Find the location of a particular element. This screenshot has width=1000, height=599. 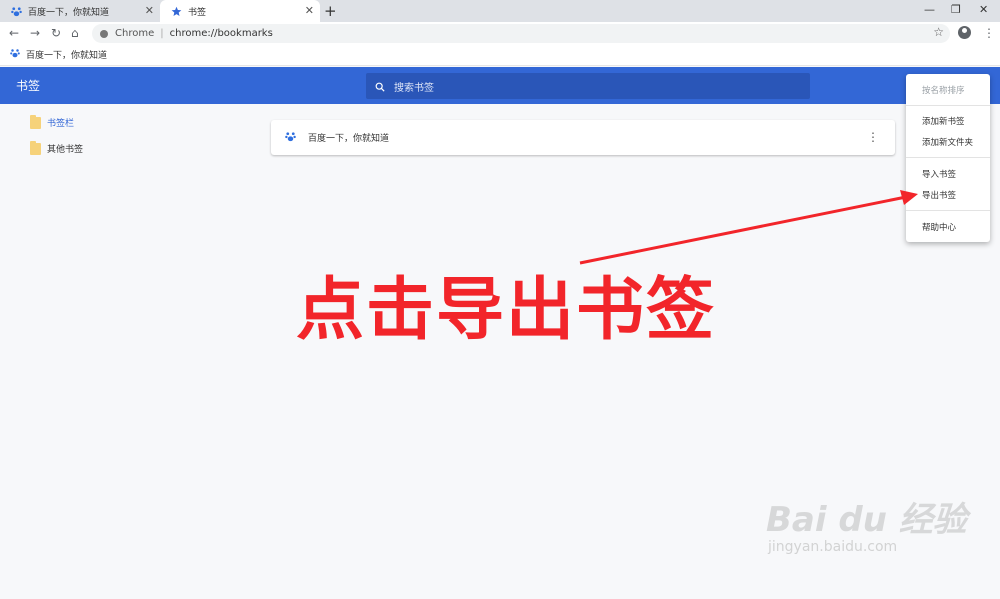

annotation-text: 点击导出书签 is located at coordinates (506, 310).